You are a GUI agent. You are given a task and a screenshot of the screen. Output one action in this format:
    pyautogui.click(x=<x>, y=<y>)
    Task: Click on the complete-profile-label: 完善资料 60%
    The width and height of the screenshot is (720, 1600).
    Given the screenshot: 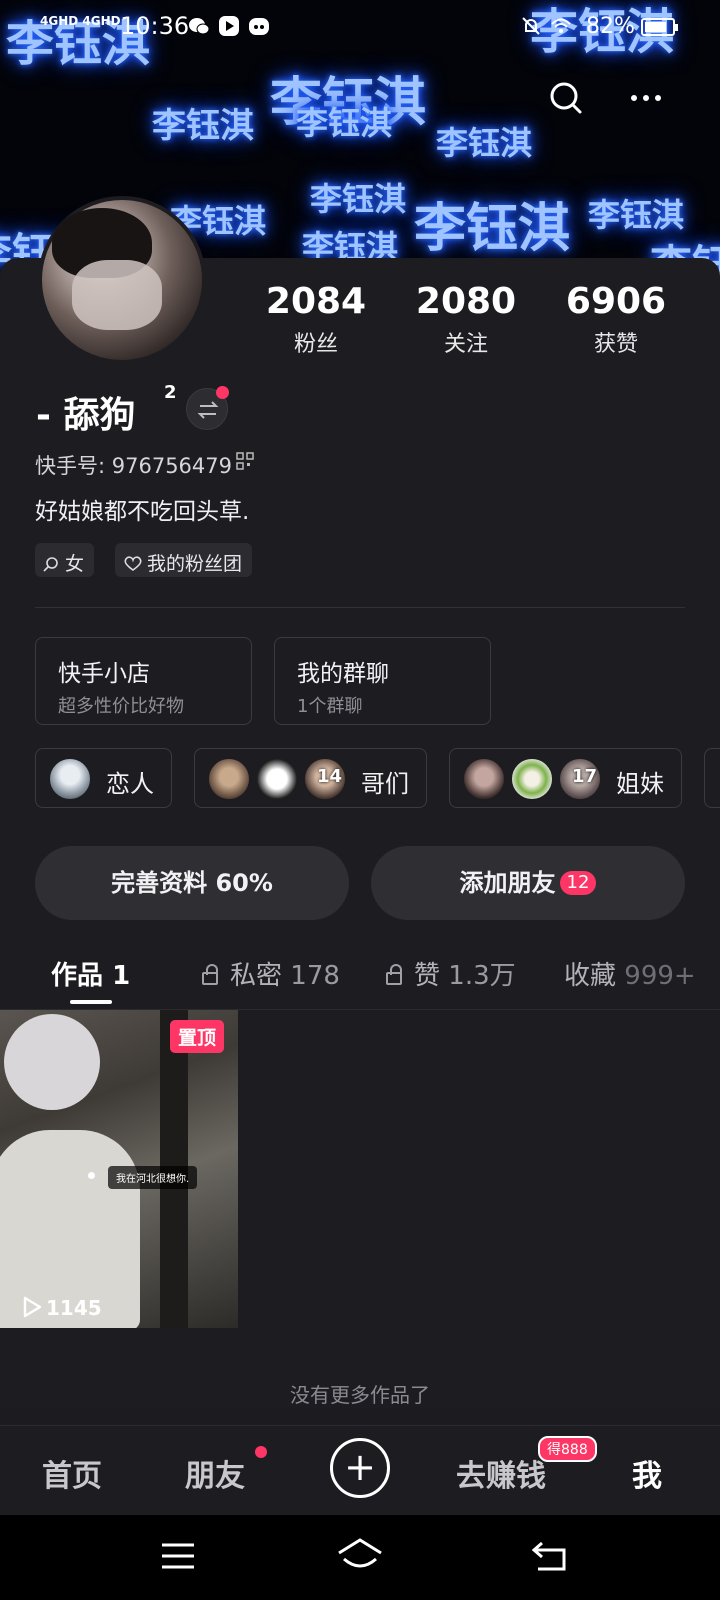 What is the action you would take?
    pyautogui.click(x=192, y=883)
    